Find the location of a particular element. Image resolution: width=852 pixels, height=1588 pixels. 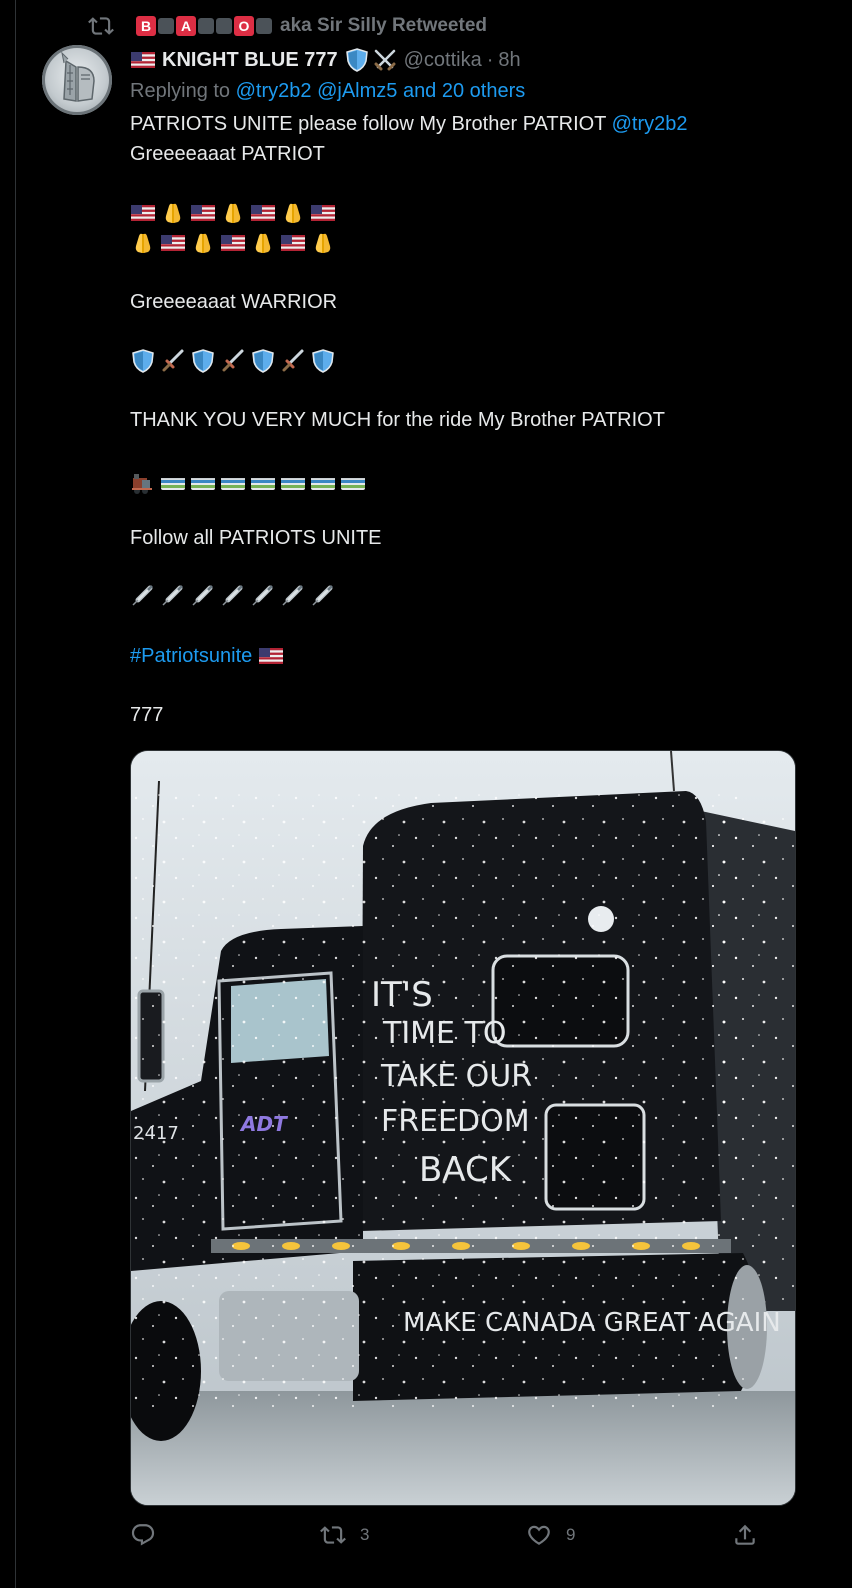

replying-to-targets: @try2b2 @jAlmz5 and 20 others is located at coordinates (381, 91).